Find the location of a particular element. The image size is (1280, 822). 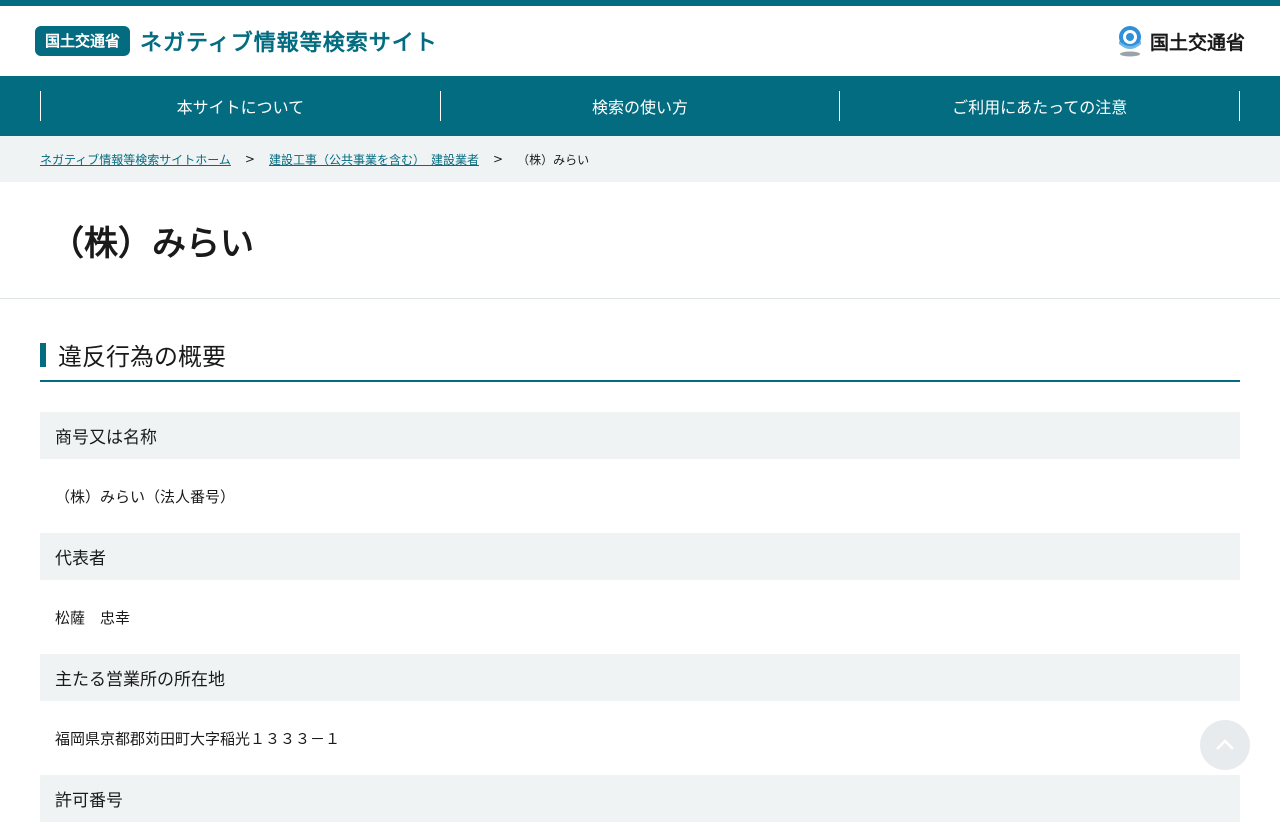

field-label-company-name: 商号又は名称 is located at coordinates (640, 435).